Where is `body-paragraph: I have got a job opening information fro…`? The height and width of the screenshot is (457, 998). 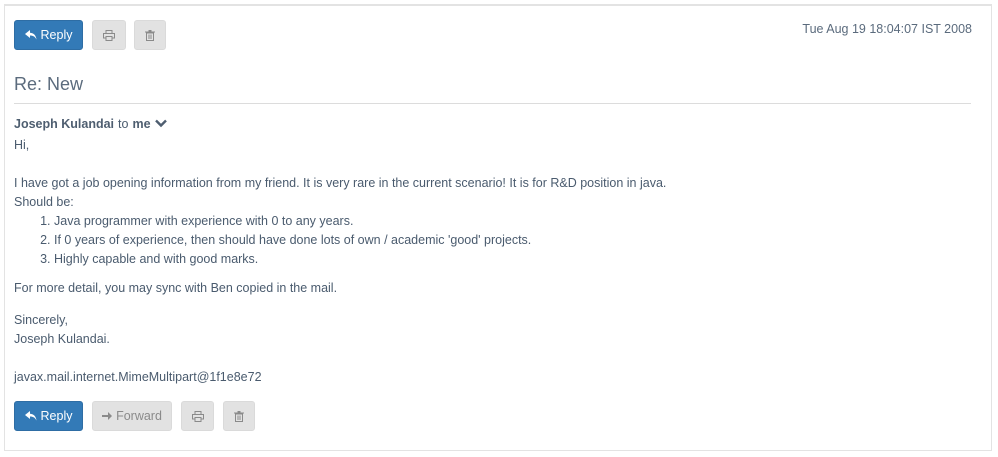 body-paragraph: I have got a job opening information fro… is located at coordinates (340, 183).